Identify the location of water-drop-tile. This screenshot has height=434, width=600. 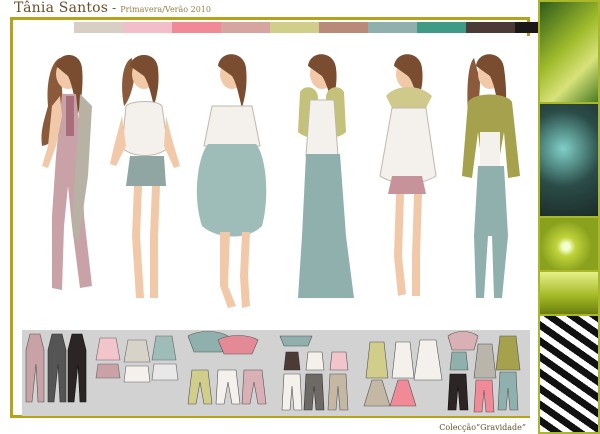
(569, 244).